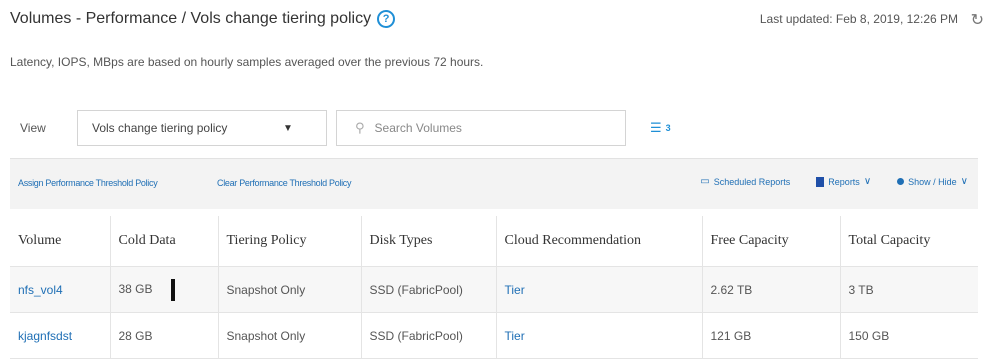 The width and height of the screenshot is (996, 359). I want to click on toolbar: View Vols change tiering policy ▼ ⚲ ☰ 3, so click(360, 128).